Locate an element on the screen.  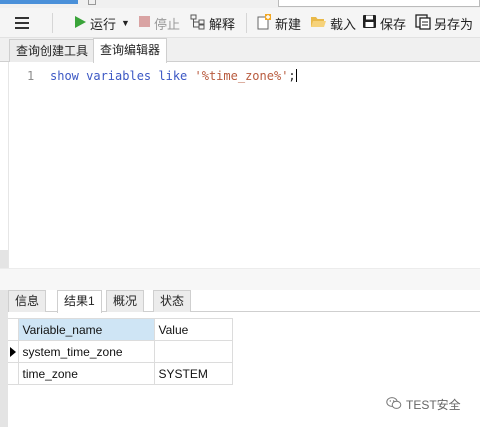
save-label: 保存 is located at coordinates (393, 24).